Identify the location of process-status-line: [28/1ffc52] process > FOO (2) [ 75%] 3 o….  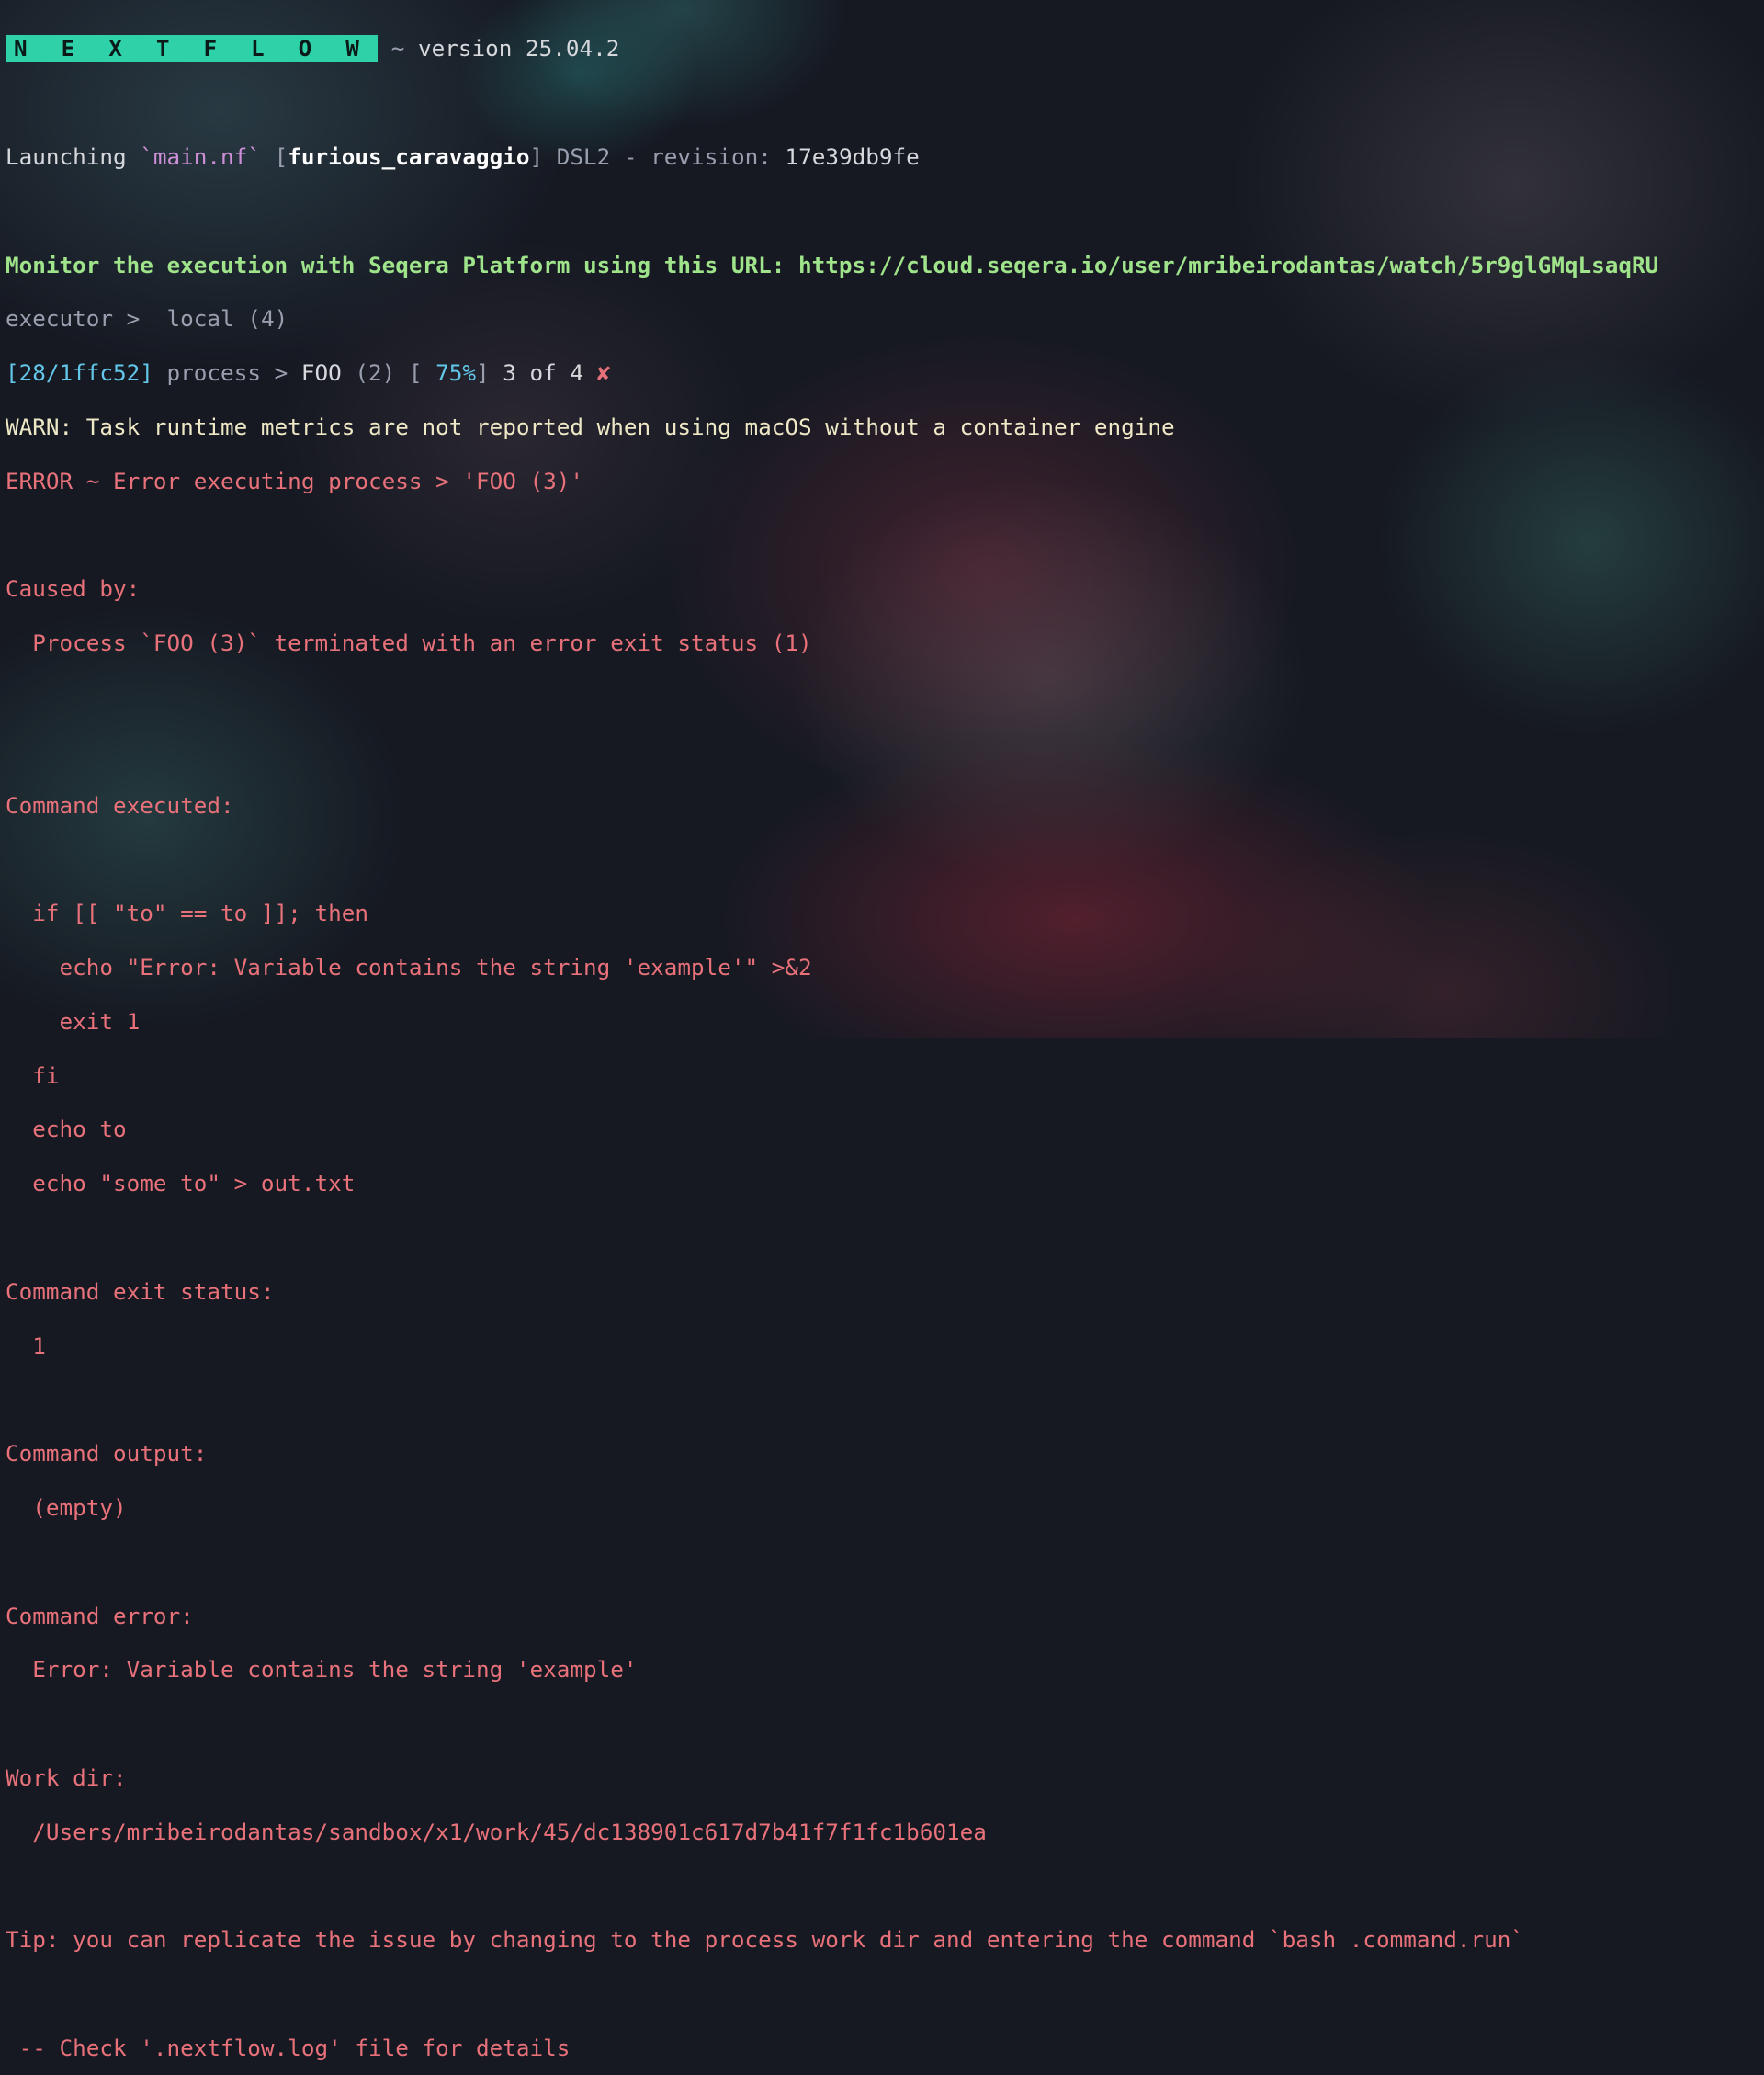
(885, 372).